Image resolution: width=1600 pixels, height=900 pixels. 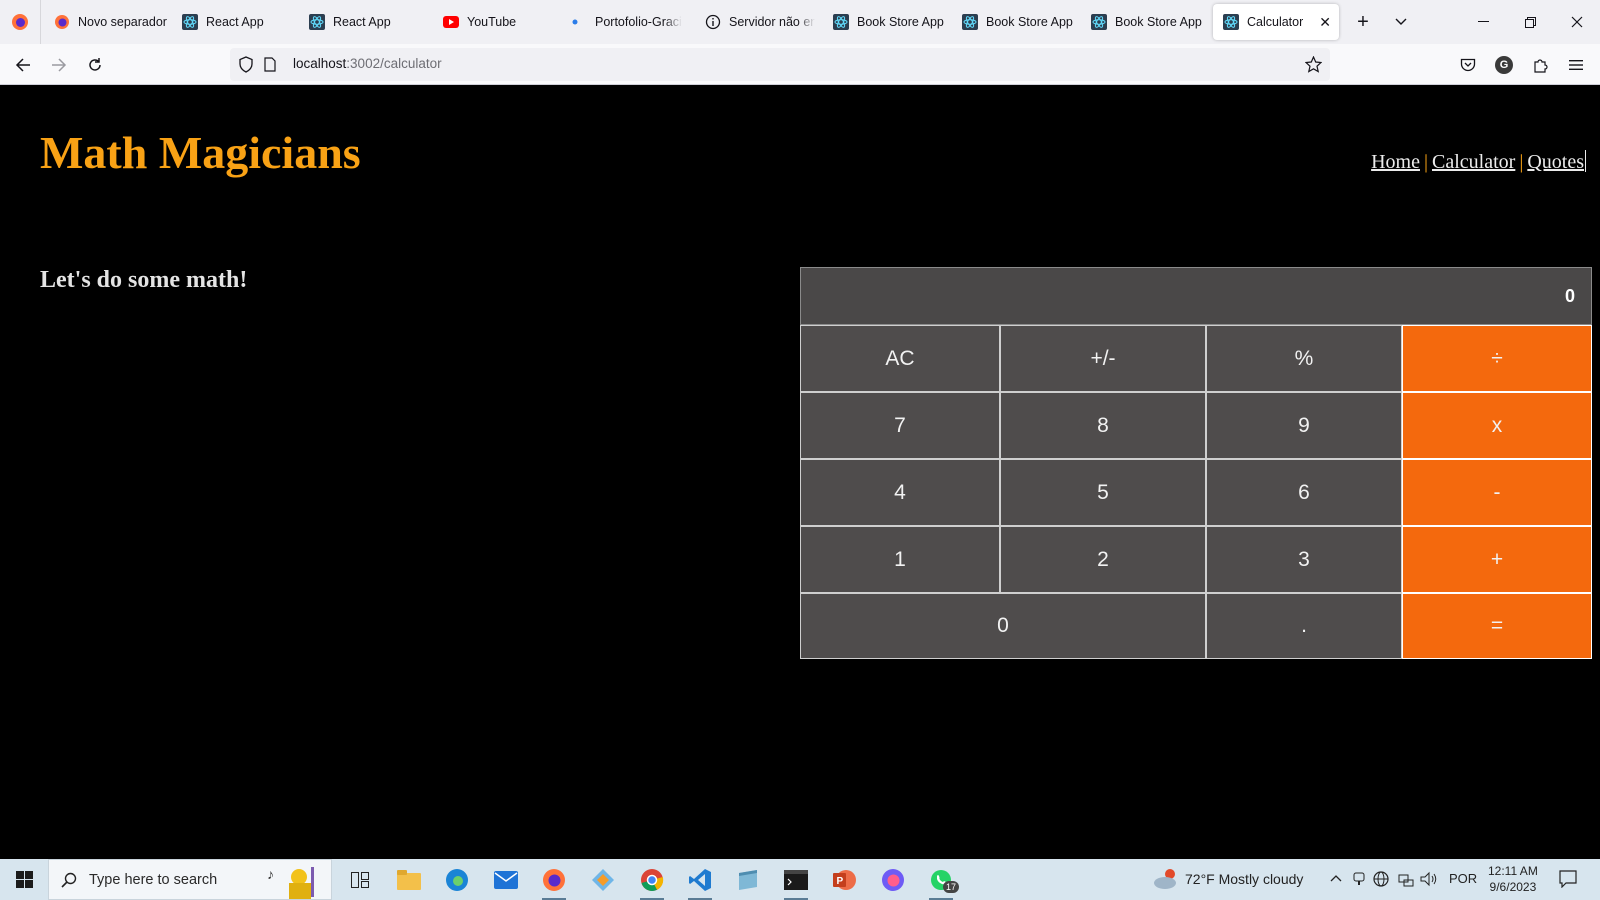 What do you see at coordinates (1304, 358) in the screenshot?
I see `key-percent: %` at bounding box center [1304, 358].